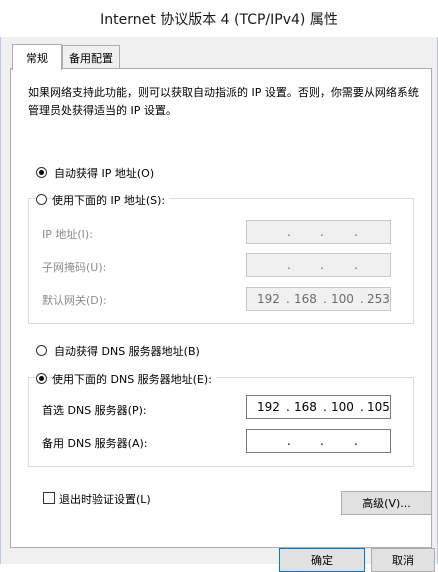 The height and width of the screenshot is (572, 438). Describe the element at coordinates (41, 378) in the screenshot. I see `radio-manual-dns` at that location.